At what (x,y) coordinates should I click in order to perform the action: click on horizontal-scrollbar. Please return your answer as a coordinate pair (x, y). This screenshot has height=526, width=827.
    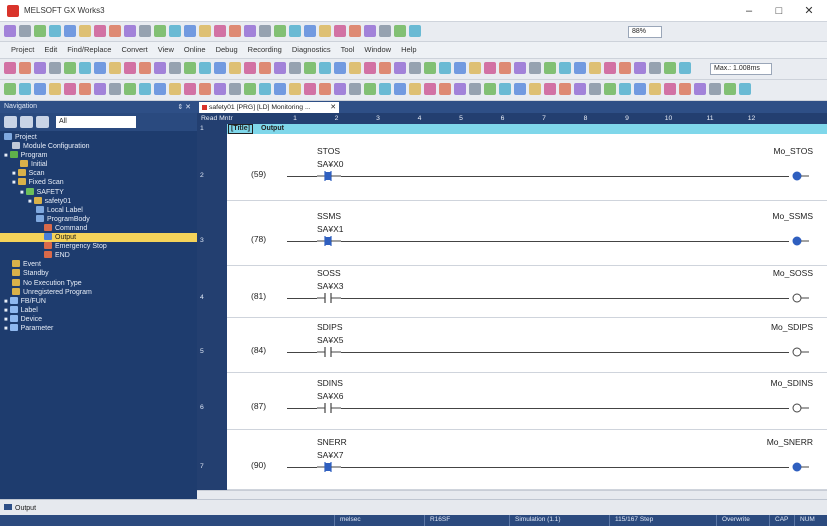
    Looking at the image, I should click on (512, 494).